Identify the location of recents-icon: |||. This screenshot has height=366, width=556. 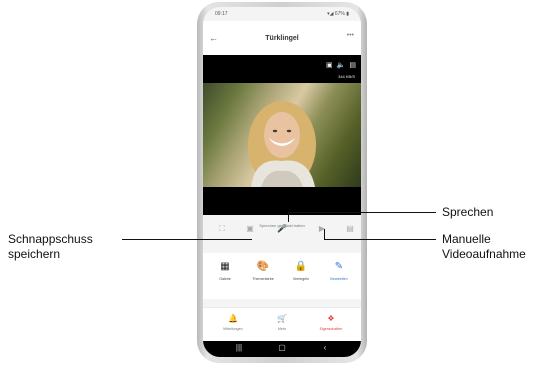
(239, 347).